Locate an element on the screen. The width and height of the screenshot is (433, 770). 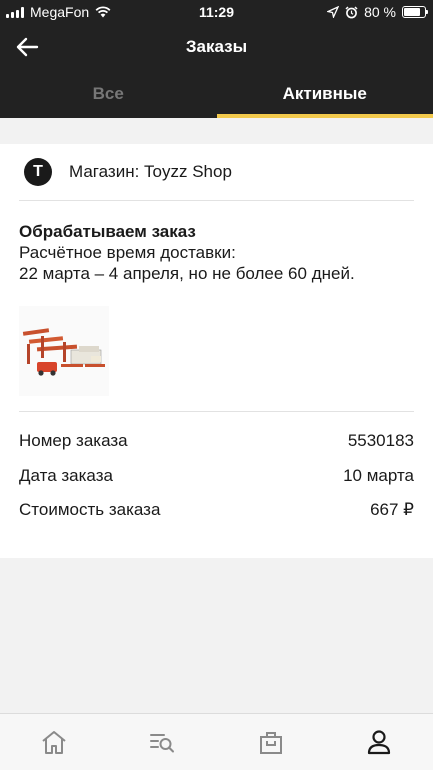
detail-row-order-cost: Стоимость заказа 667 ₽ is located at coordinates (216, 510).